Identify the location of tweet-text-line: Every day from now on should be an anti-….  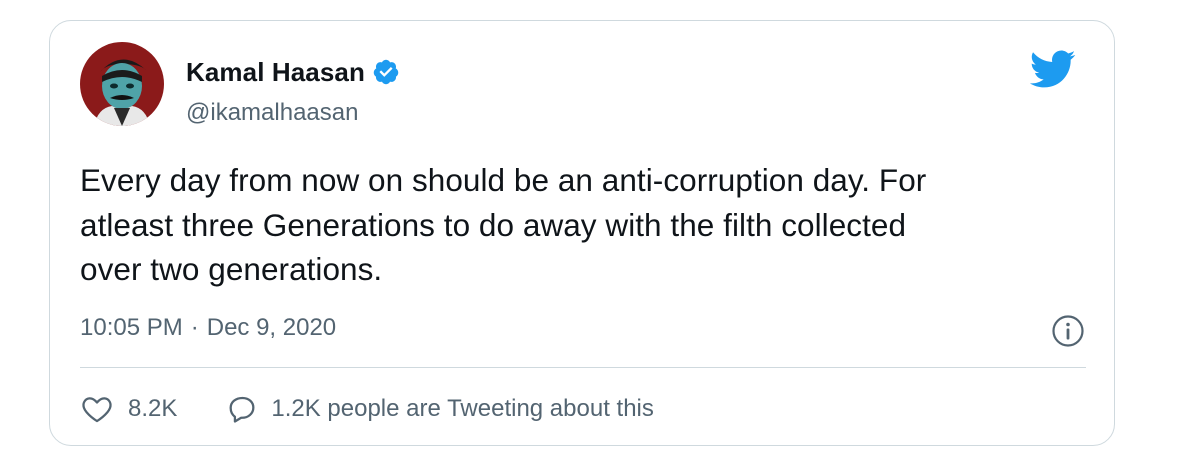
(503, 180).